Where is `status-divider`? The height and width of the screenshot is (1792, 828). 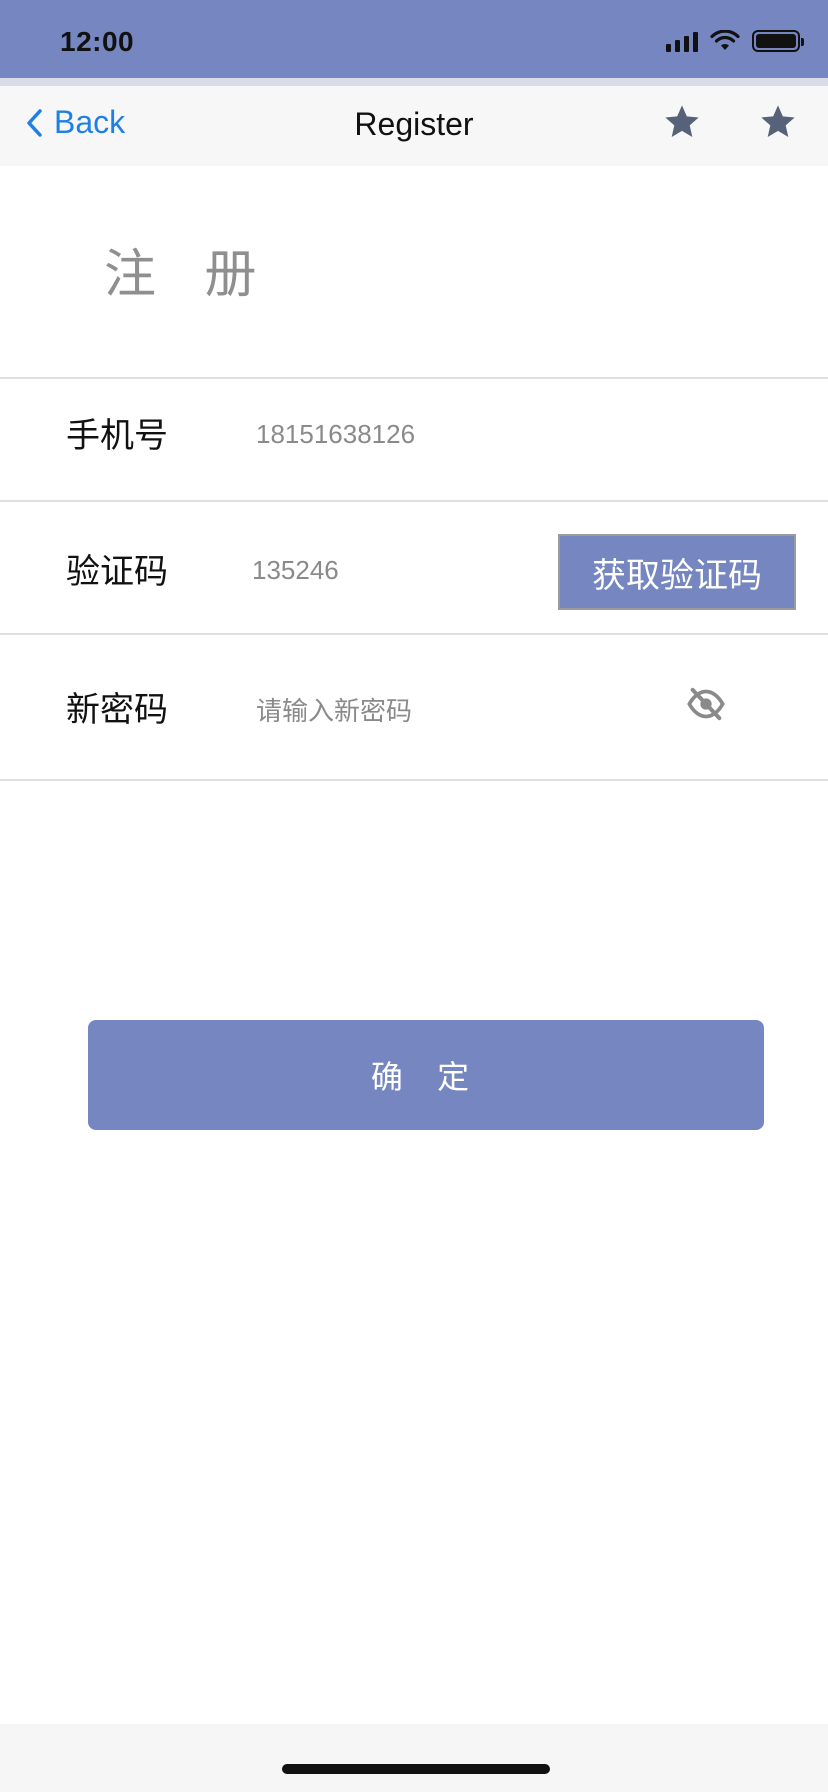
status-divider is located at coordinates (414, 82).